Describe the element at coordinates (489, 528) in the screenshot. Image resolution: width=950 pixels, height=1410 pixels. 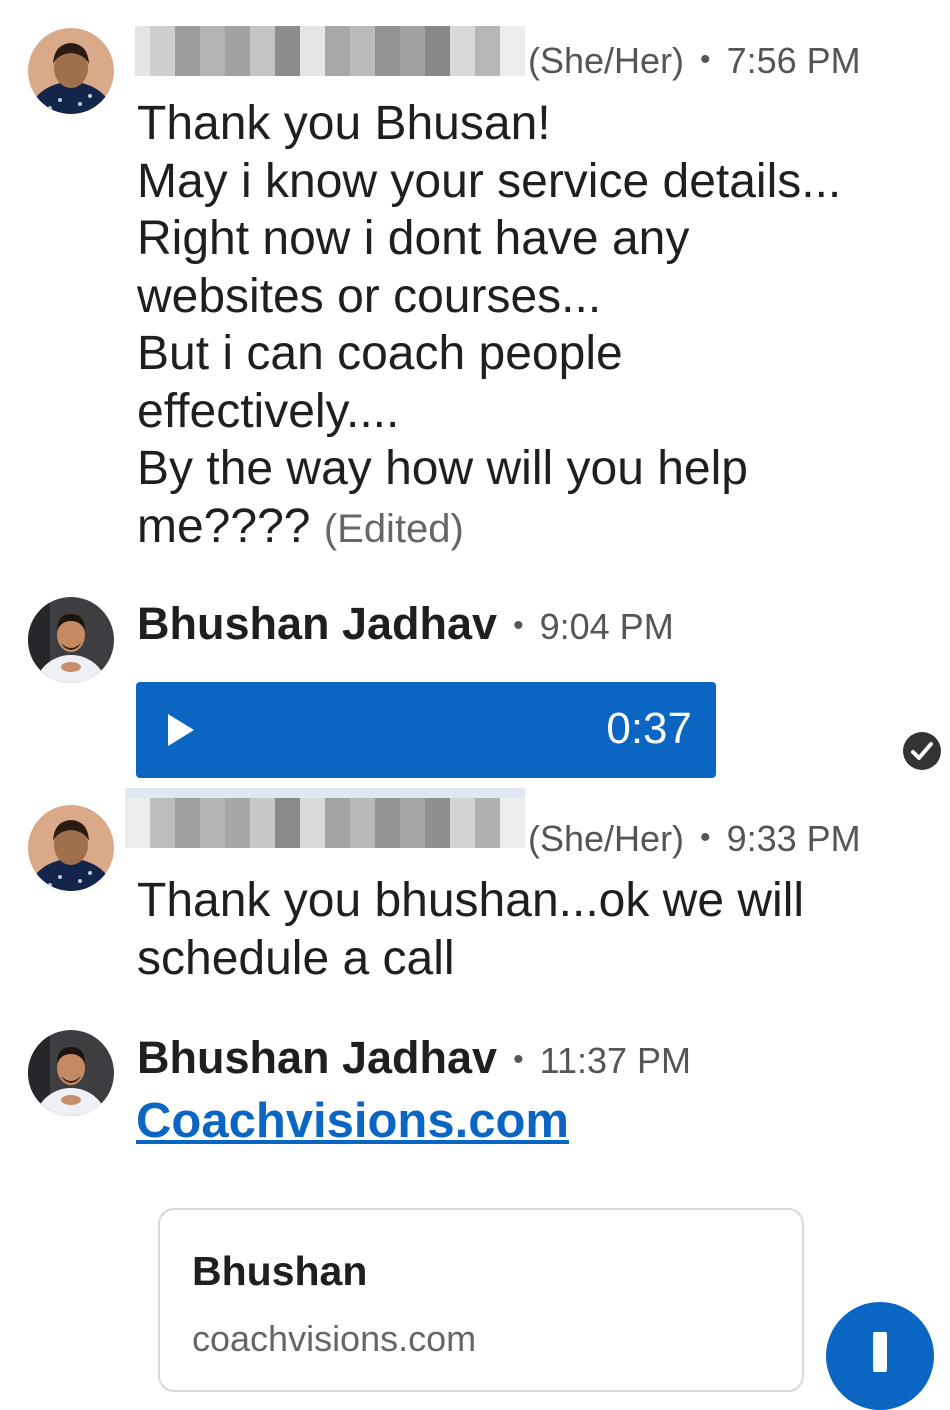
I see `message-line: me???? (Edited)` at that location.